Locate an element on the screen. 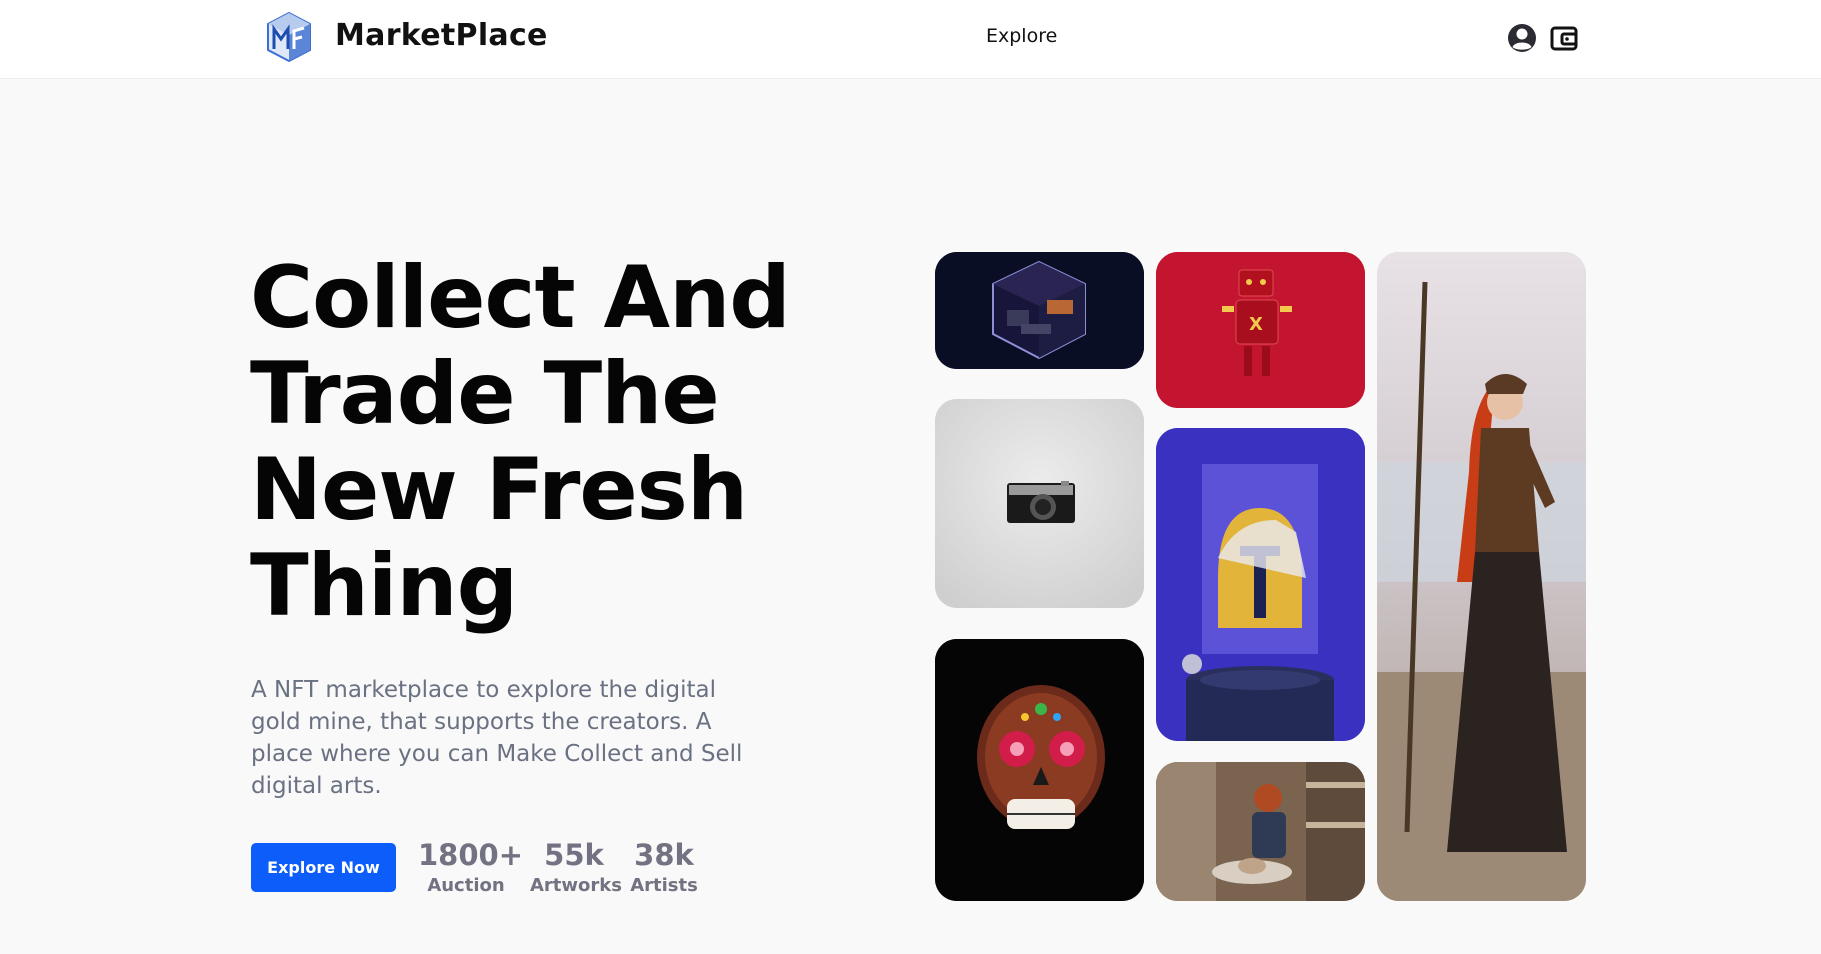 The image size is (1821, 954). stat-value: 38k is located at coordinates (664, 855).